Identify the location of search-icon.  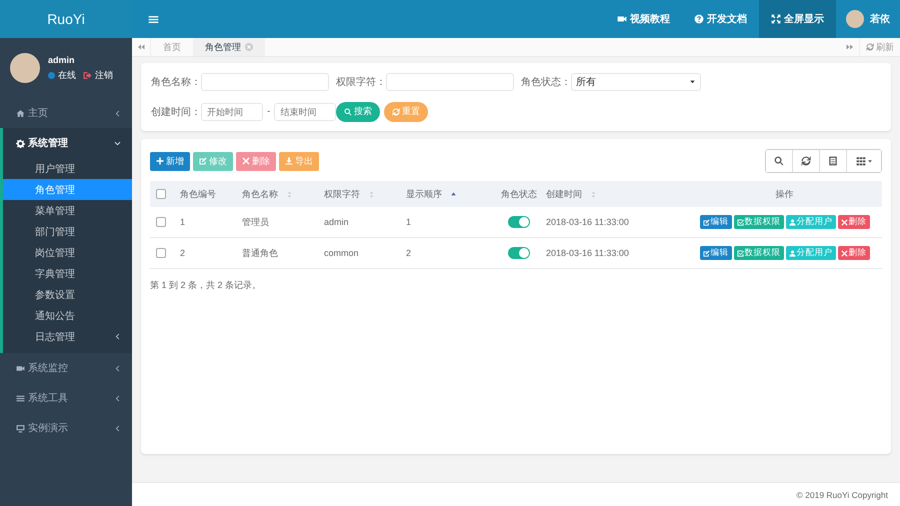
(348, 112).